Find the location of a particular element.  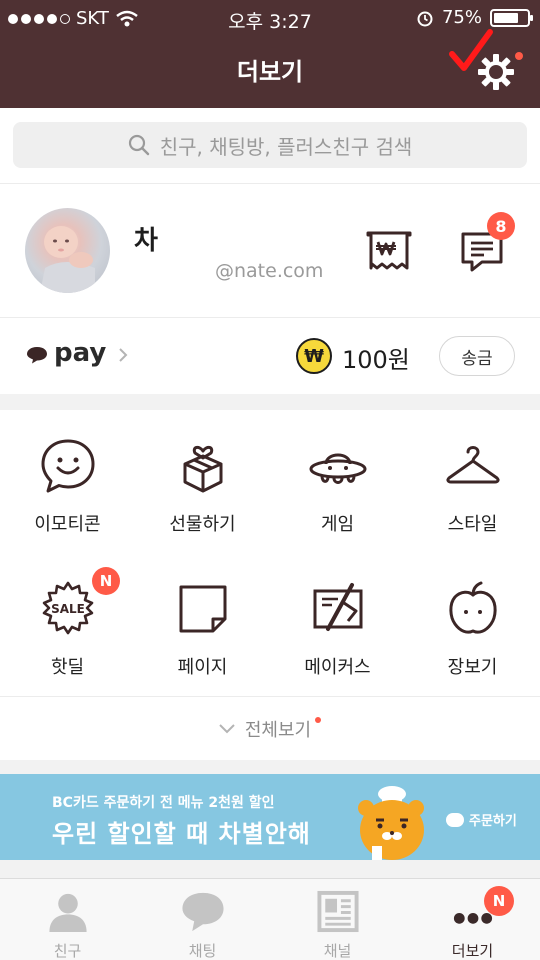

grid-item-page: 페이지 is located at coordinates (202, 624).